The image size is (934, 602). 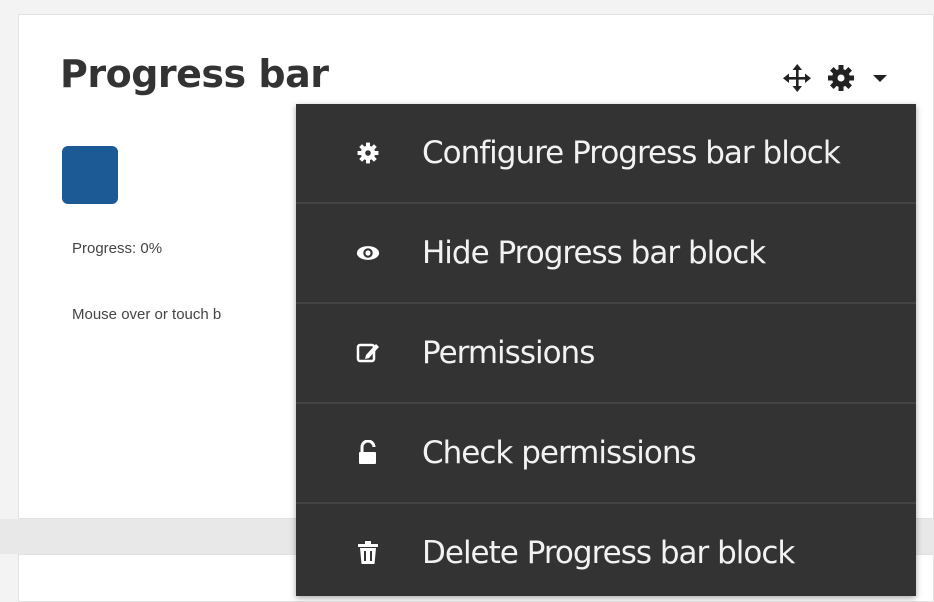 I want to click on menu-item-label: Configure Progress bar block, so click(x=631, y=153).